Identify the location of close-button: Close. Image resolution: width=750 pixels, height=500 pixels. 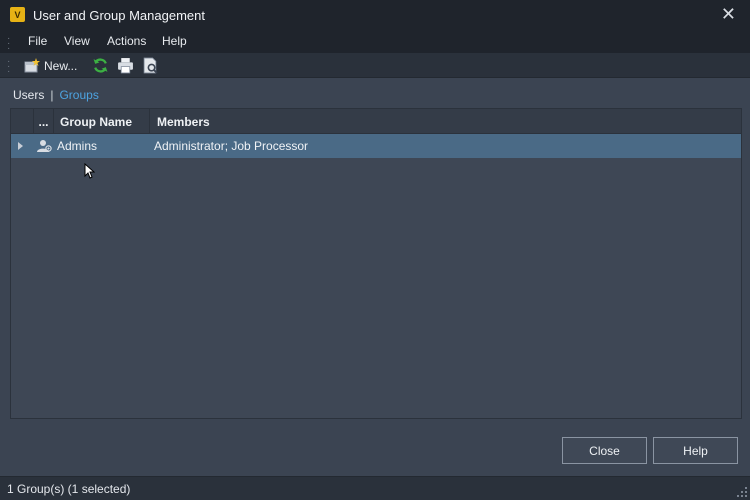
(604, 450).